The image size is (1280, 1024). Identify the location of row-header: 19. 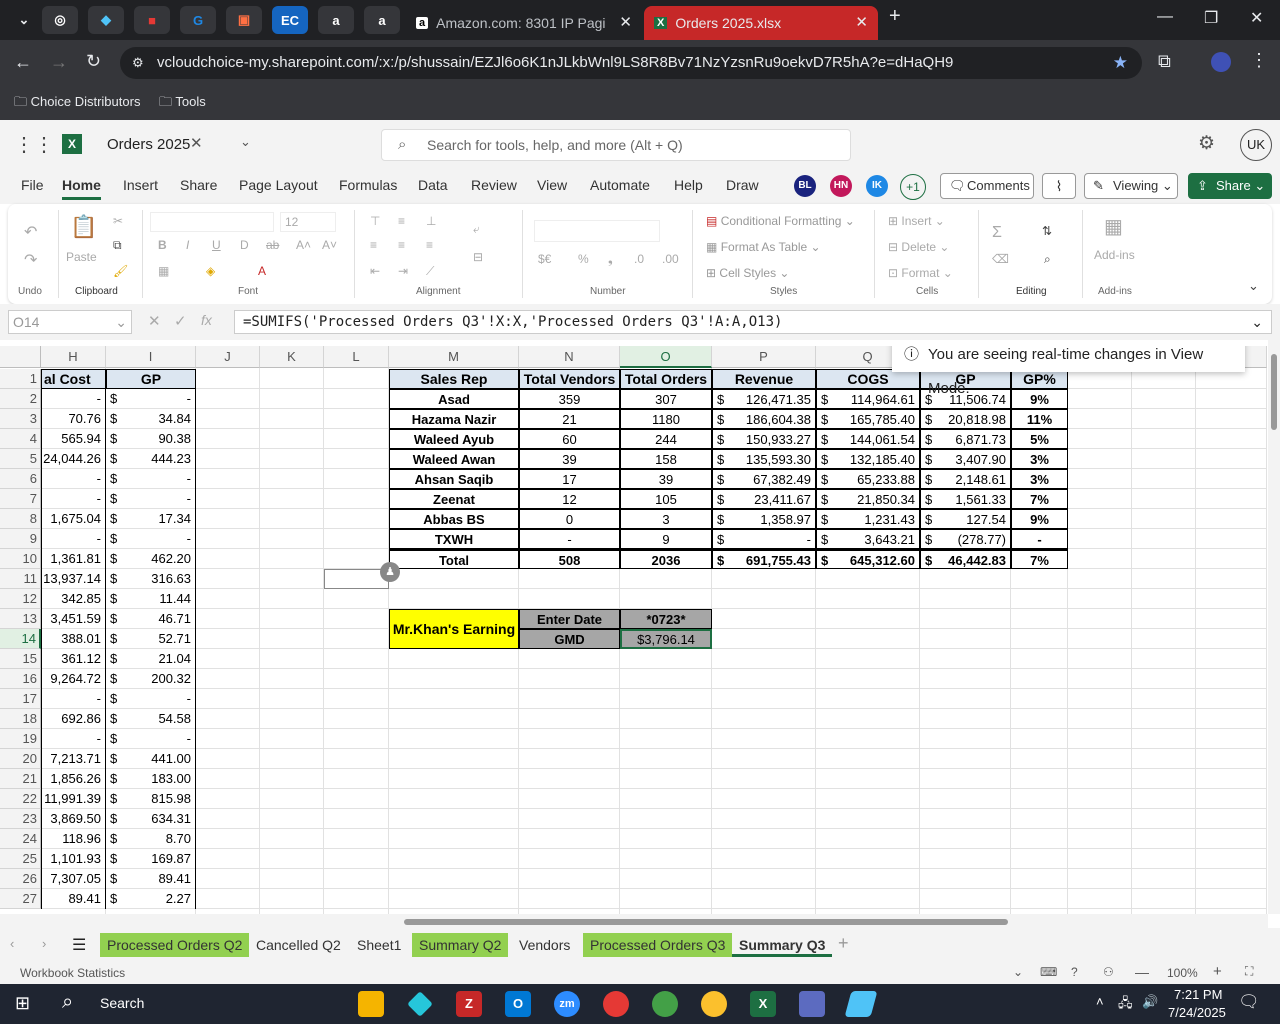
(20, 739).